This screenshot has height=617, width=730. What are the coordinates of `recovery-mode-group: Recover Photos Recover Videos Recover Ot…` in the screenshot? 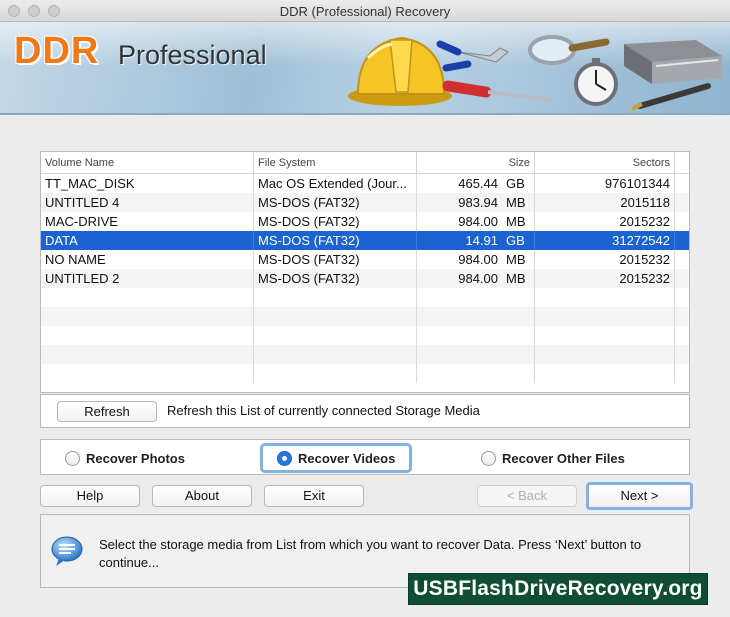 It's located at (365, 457).